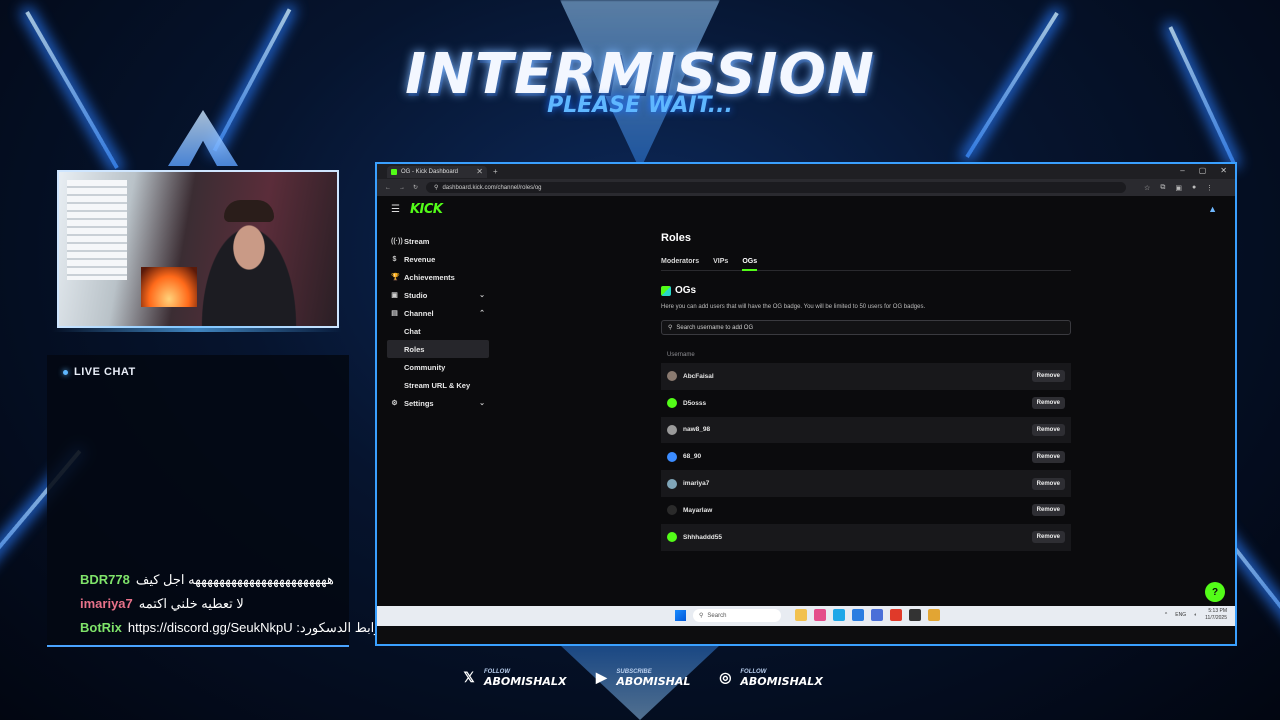 This screenshot has width=1280, height=720. I want to click on sidebar-item-community: Community, so click(438, 367).